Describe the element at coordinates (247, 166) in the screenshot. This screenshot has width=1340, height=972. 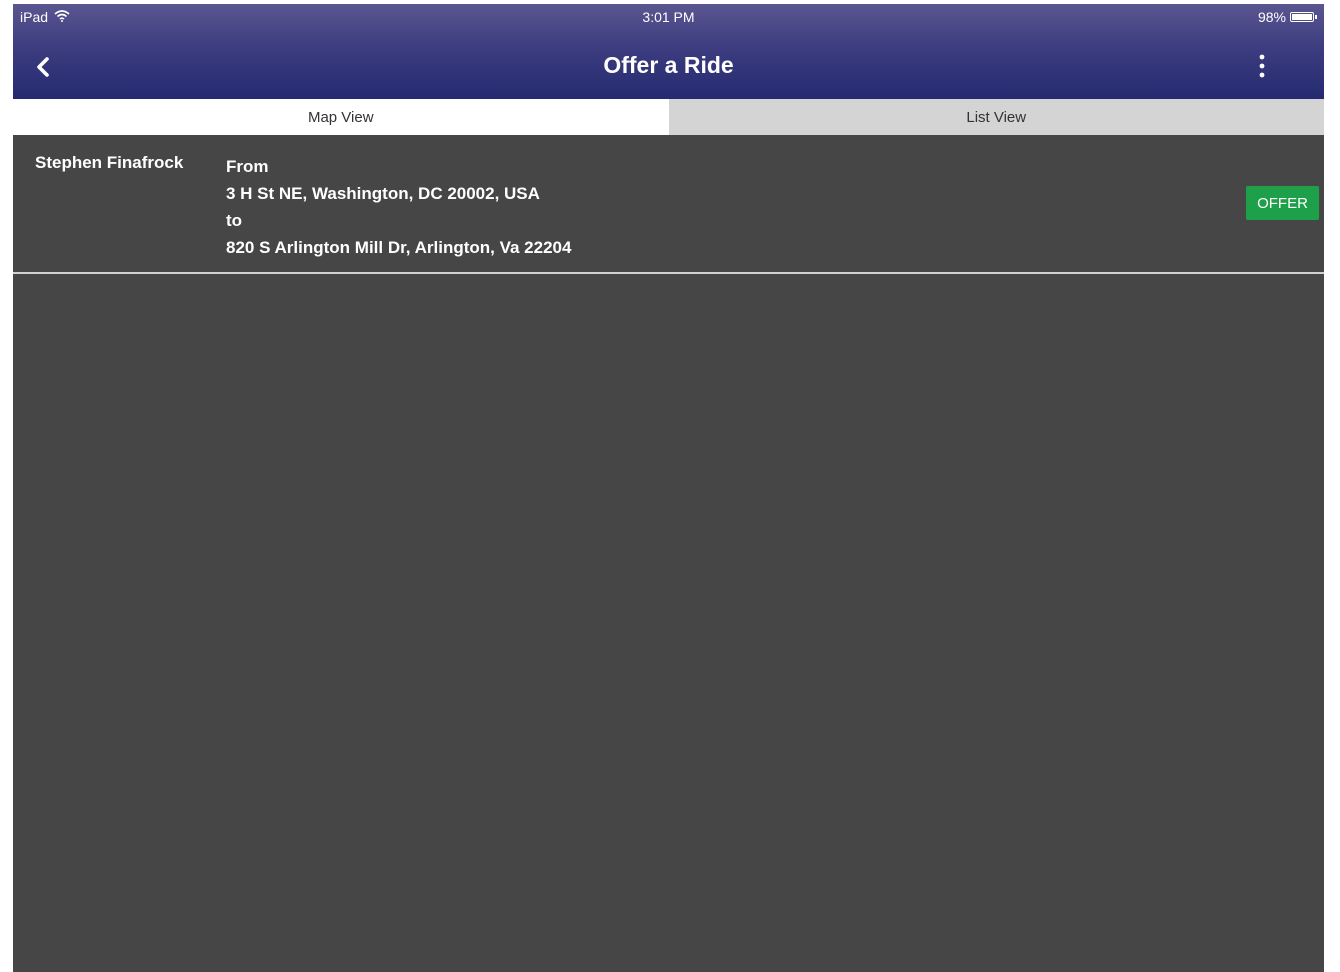
I see `from-label: From` at that location.